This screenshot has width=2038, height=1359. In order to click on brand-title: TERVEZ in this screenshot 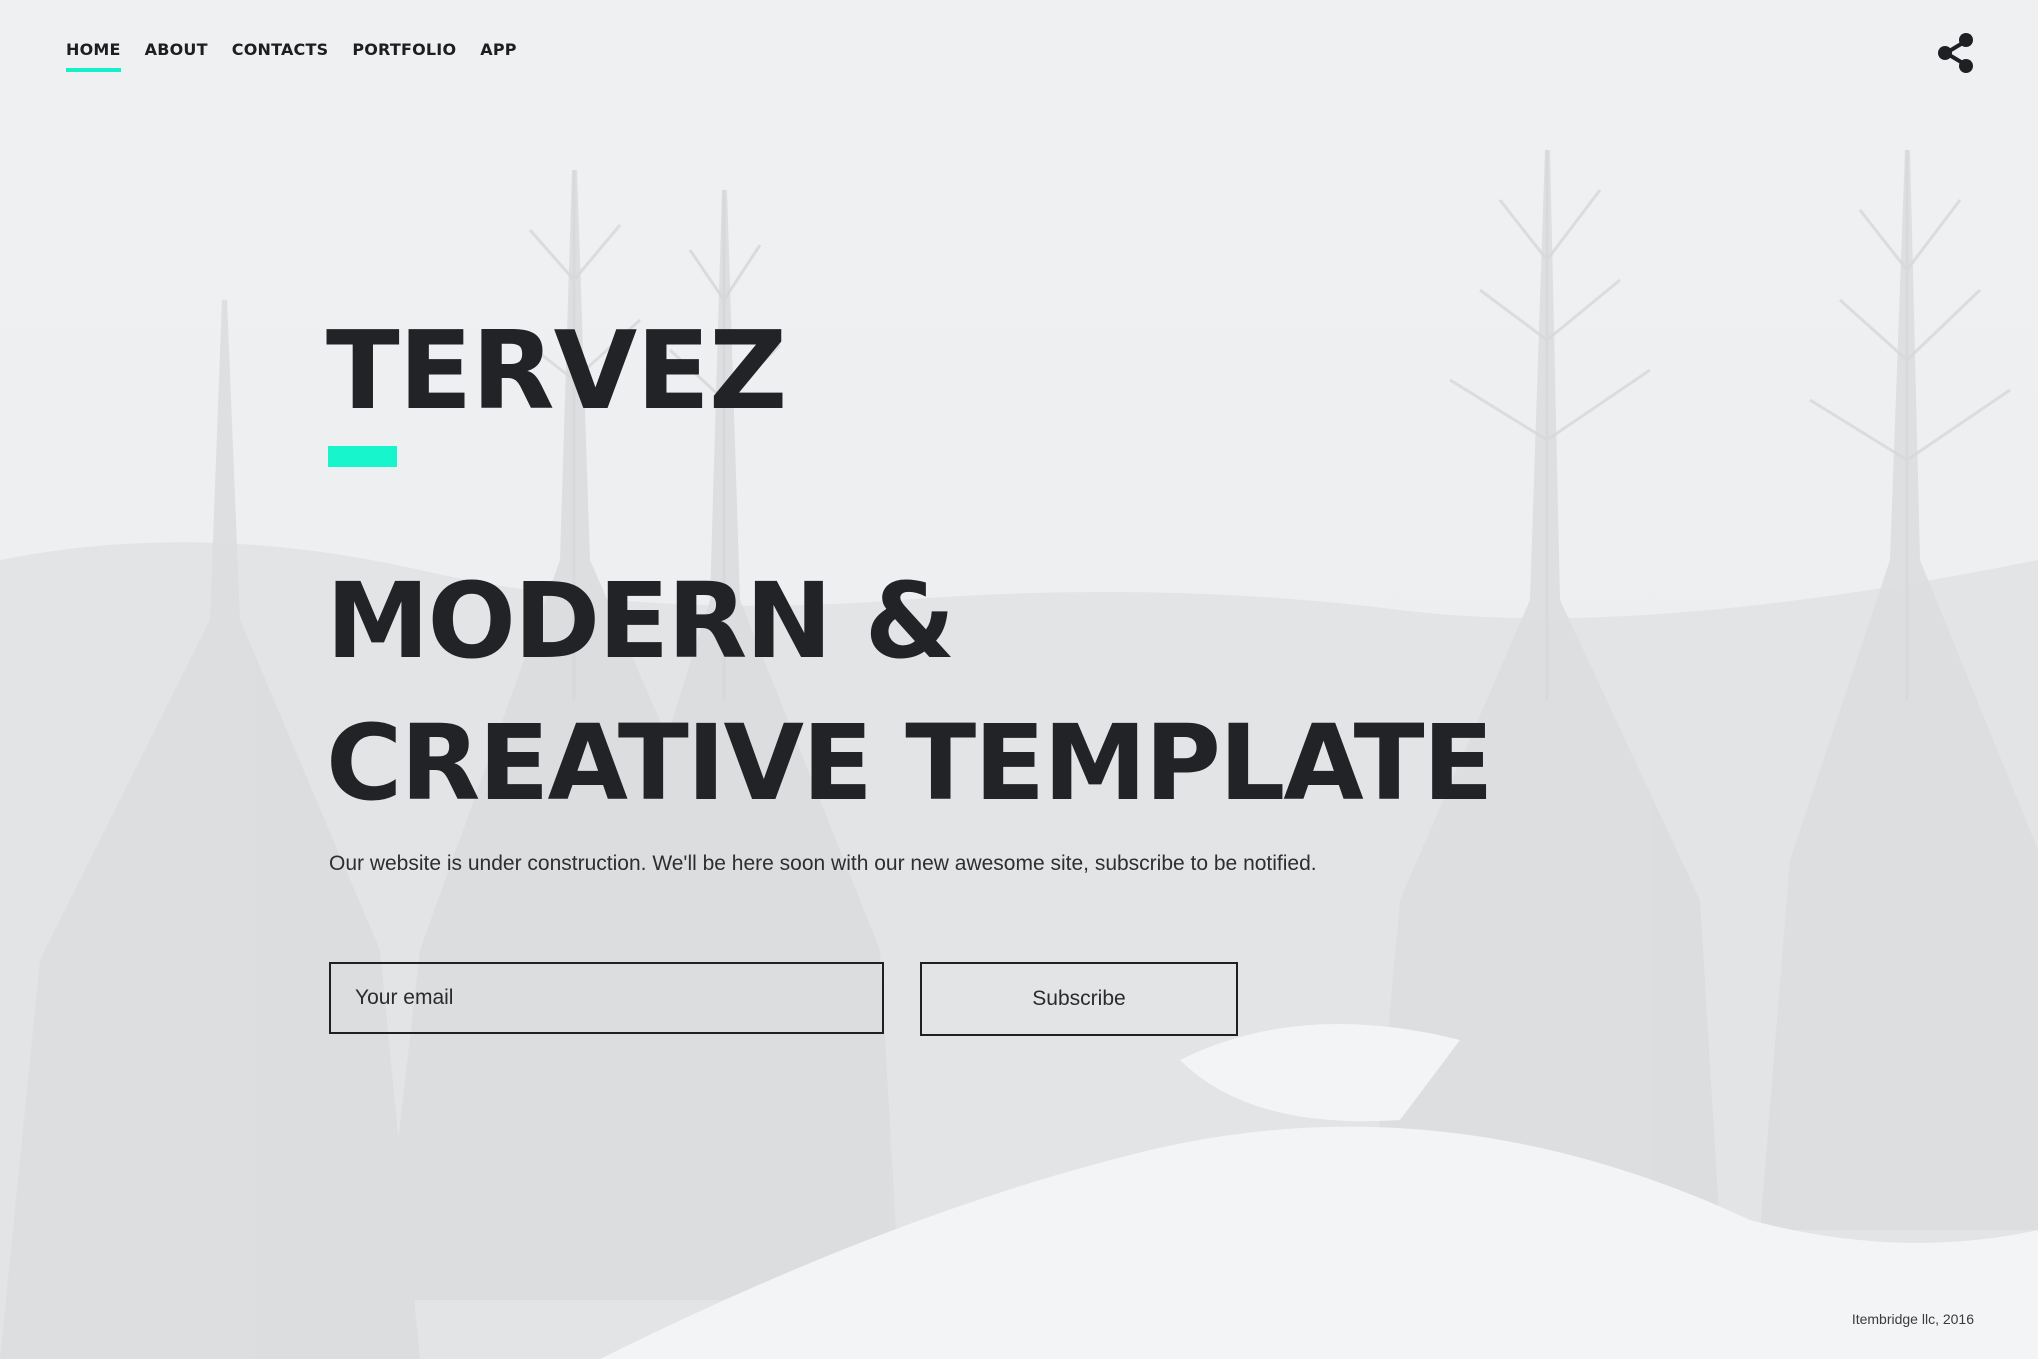, I will do `click(556, 371)`.